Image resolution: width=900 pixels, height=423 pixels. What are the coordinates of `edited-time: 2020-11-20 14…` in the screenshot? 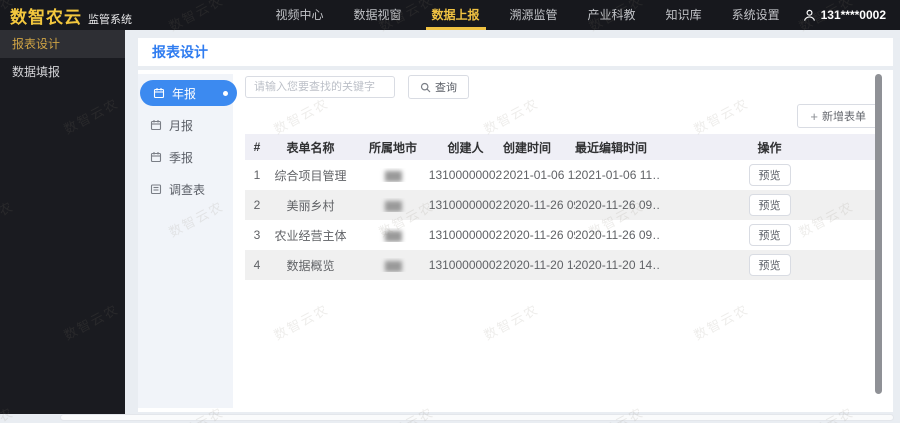 It's located at (617, 265).